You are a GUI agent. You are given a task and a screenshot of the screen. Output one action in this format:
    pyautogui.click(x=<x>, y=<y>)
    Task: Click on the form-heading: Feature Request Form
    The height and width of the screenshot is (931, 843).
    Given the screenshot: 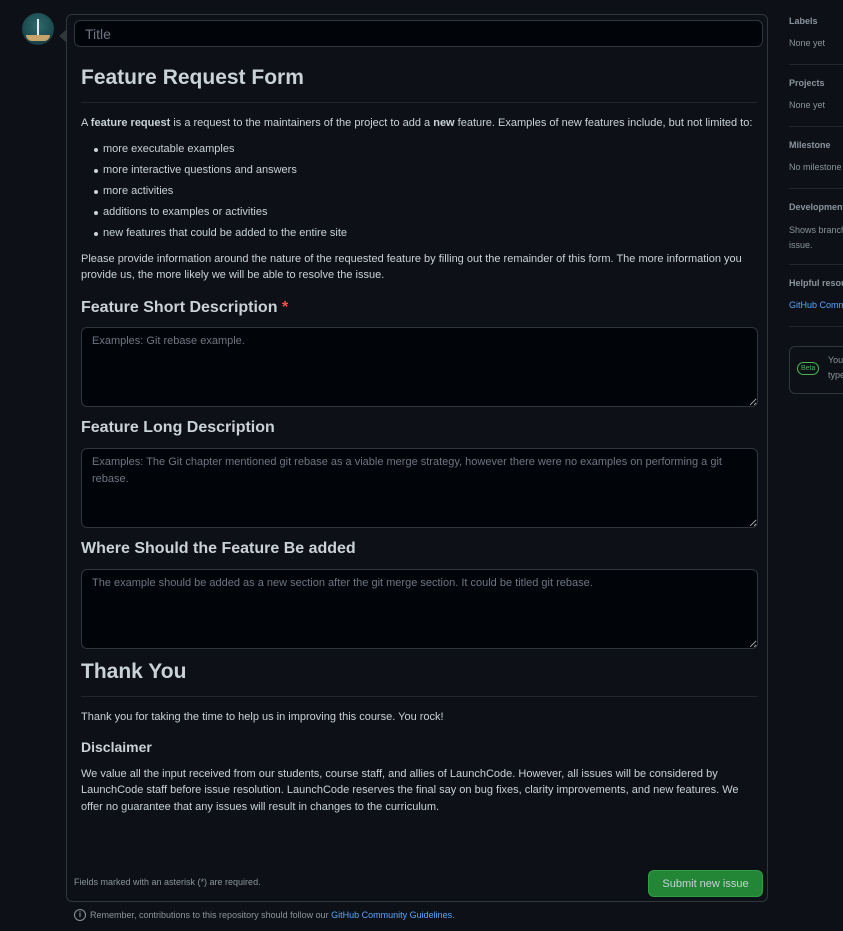 What is the action you would take?
    pyautogui.click(x=419, y=83)
    